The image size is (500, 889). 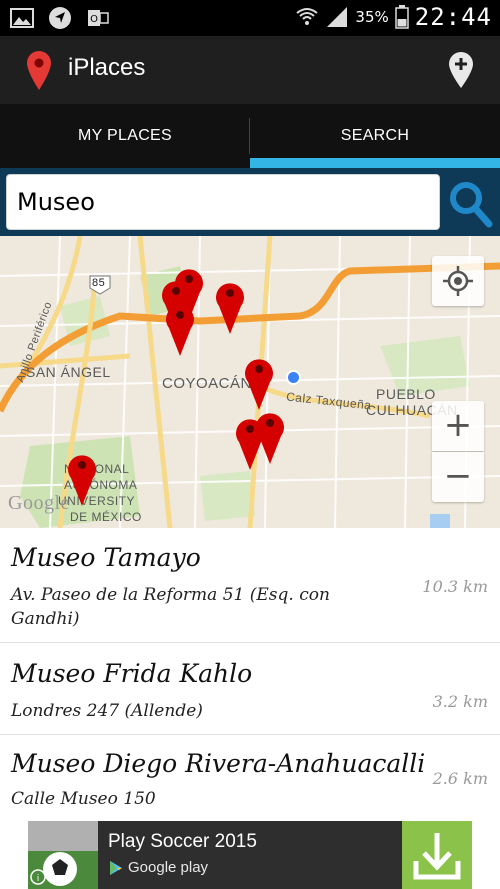 I want to click on zoom-in-button: +, so click(x=458, y=426).